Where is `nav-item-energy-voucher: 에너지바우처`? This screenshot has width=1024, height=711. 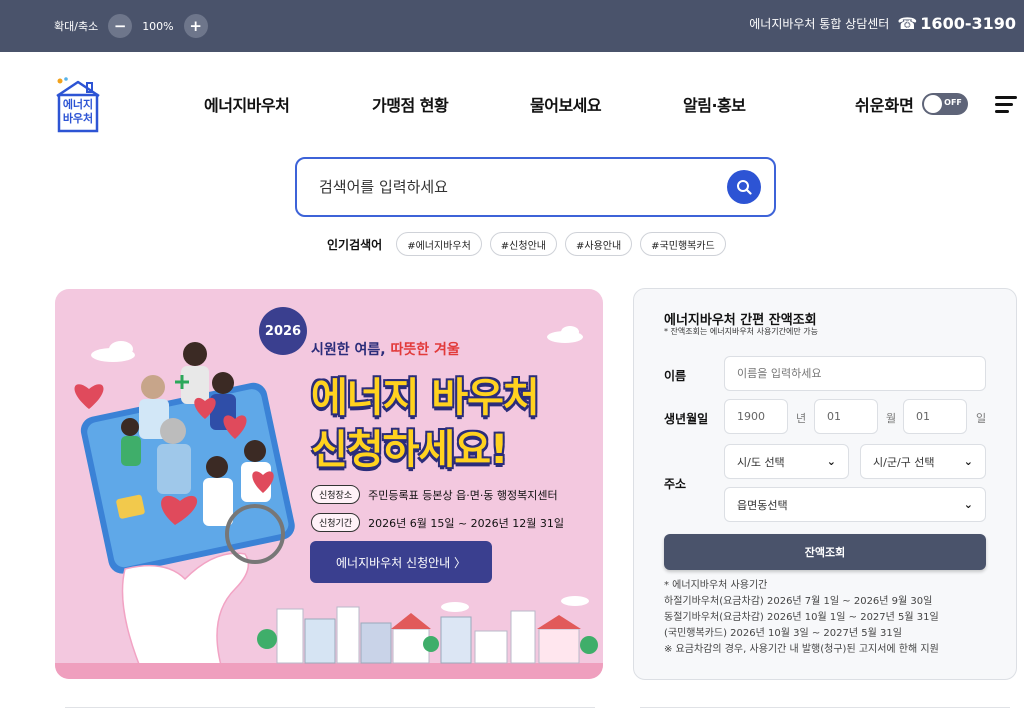 nav-item-energy-voucher: 에너지바우처 is located at coordinates (247, 104).